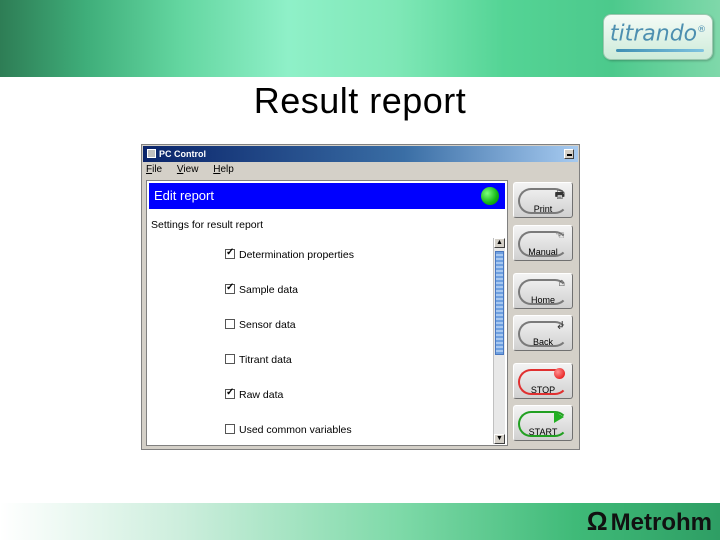  What do you see at coordinates (261, 290) in the screenshot?
I see `option-sample-data: Sample data` at bounding box center [261, 290].